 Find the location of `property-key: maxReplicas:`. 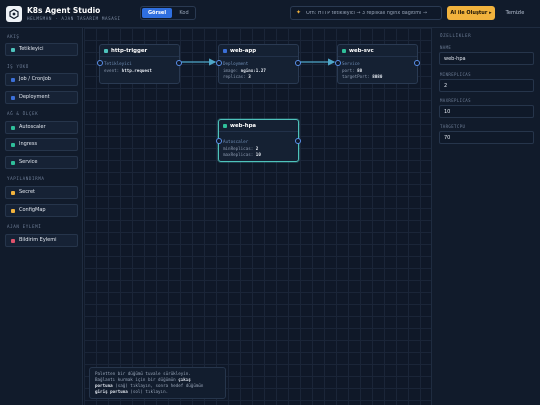

property-key: maxReplicas: is located at coordinates (238, 154).